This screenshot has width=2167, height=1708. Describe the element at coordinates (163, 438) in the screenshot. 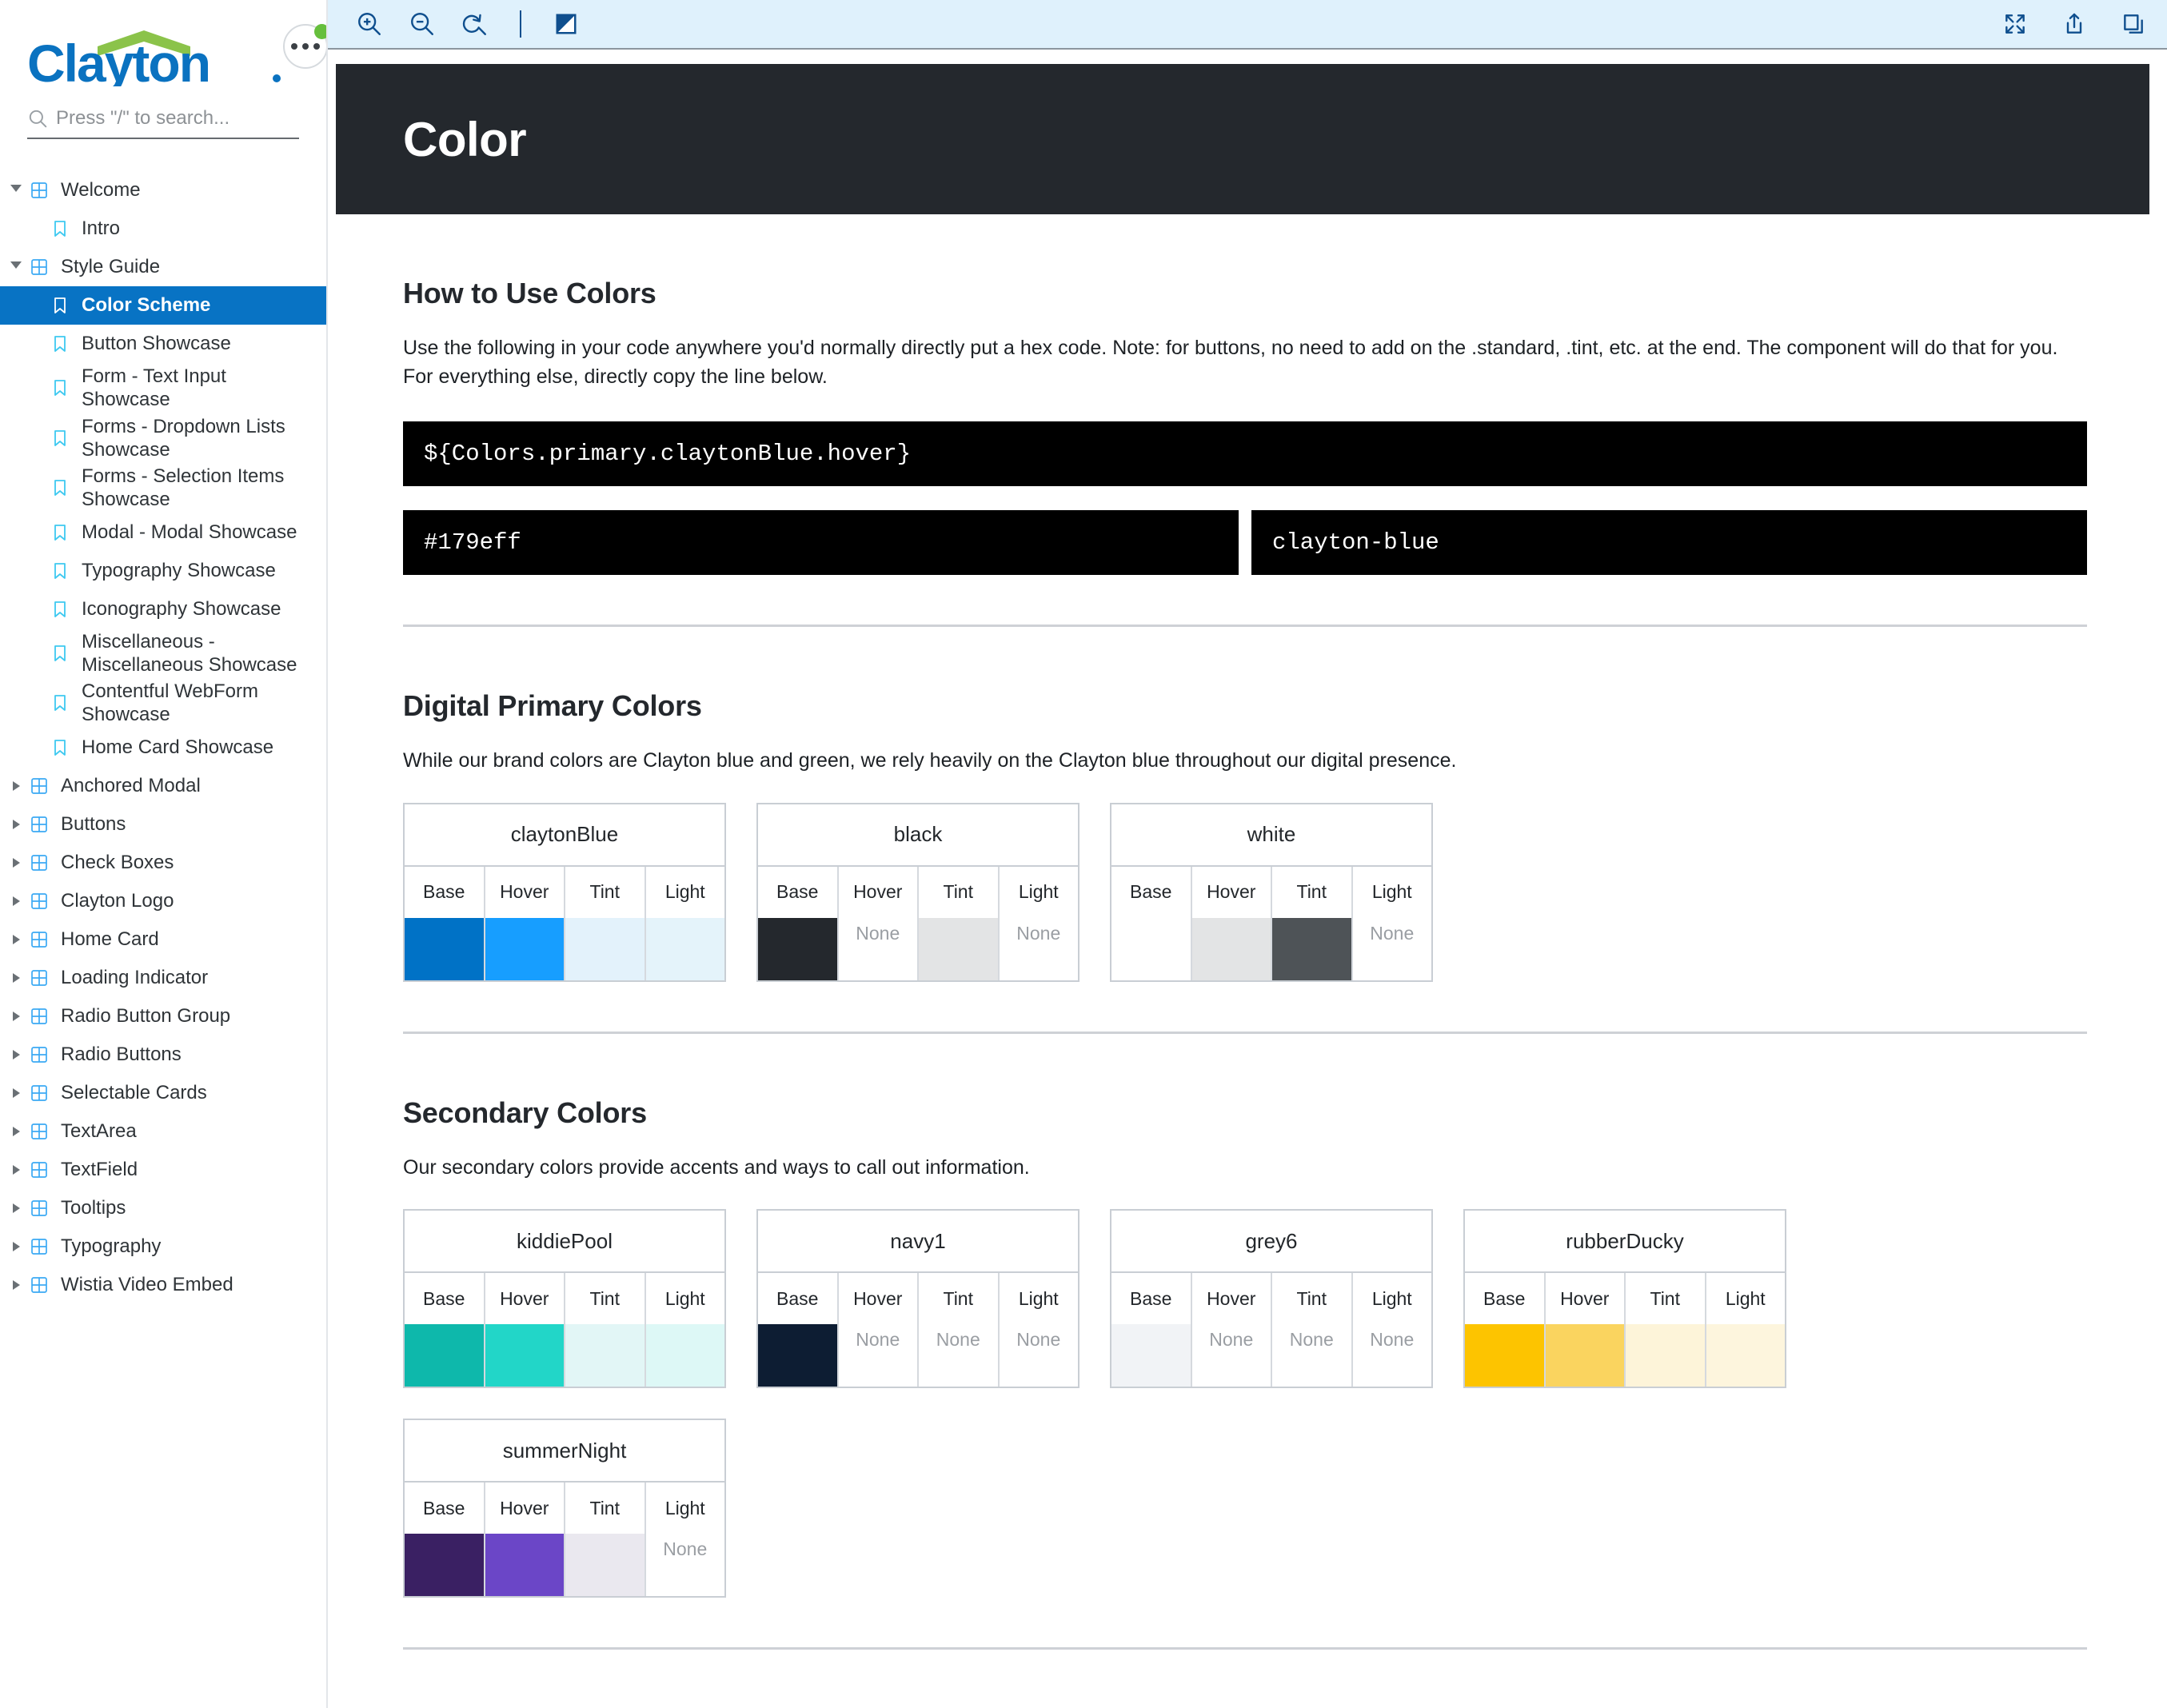

I see `sidebar-item-forms-dropdown-lists-showcase: Forms - Dropdown Lists Showcase` at that location.